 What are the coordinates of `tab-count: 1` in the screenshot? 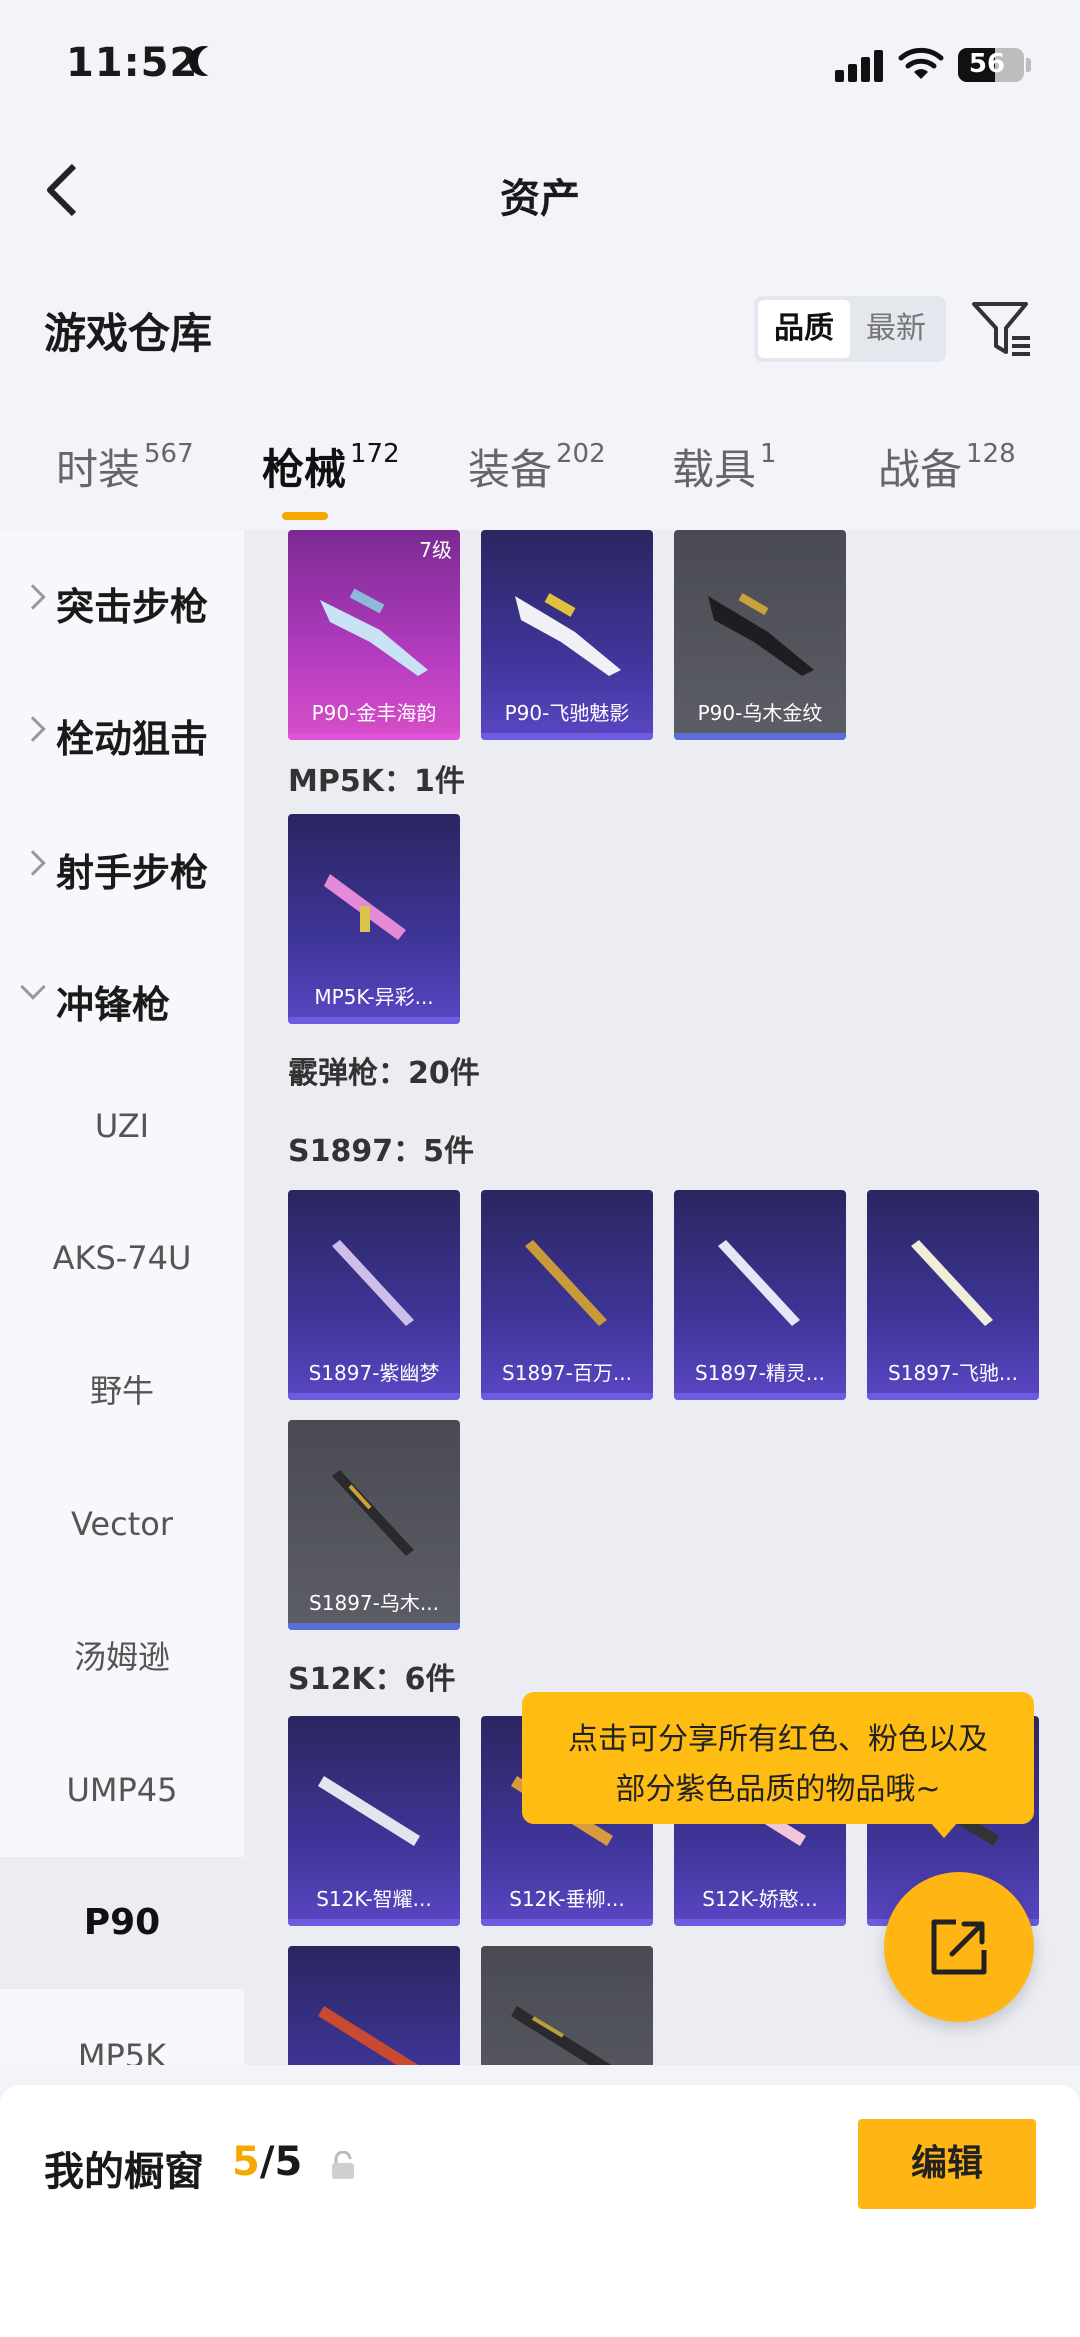 It's located at (768, 454).